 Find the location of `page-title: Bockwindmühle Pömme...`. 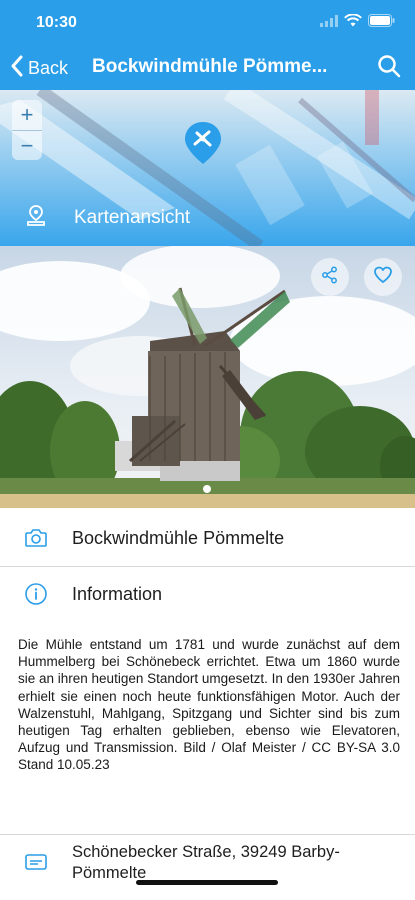

page-title: Bockwindmühle Pömme... is located at coordinates (210, 66).